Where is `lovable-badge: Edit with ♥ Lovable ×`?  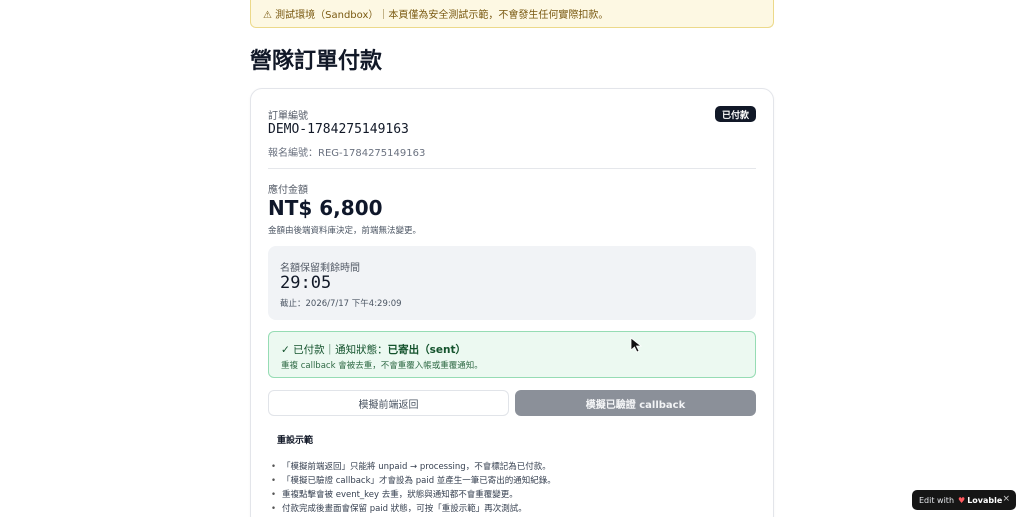 lovable-badge: Edit with ♥ Lovable × is located at coordinates (964, 500).